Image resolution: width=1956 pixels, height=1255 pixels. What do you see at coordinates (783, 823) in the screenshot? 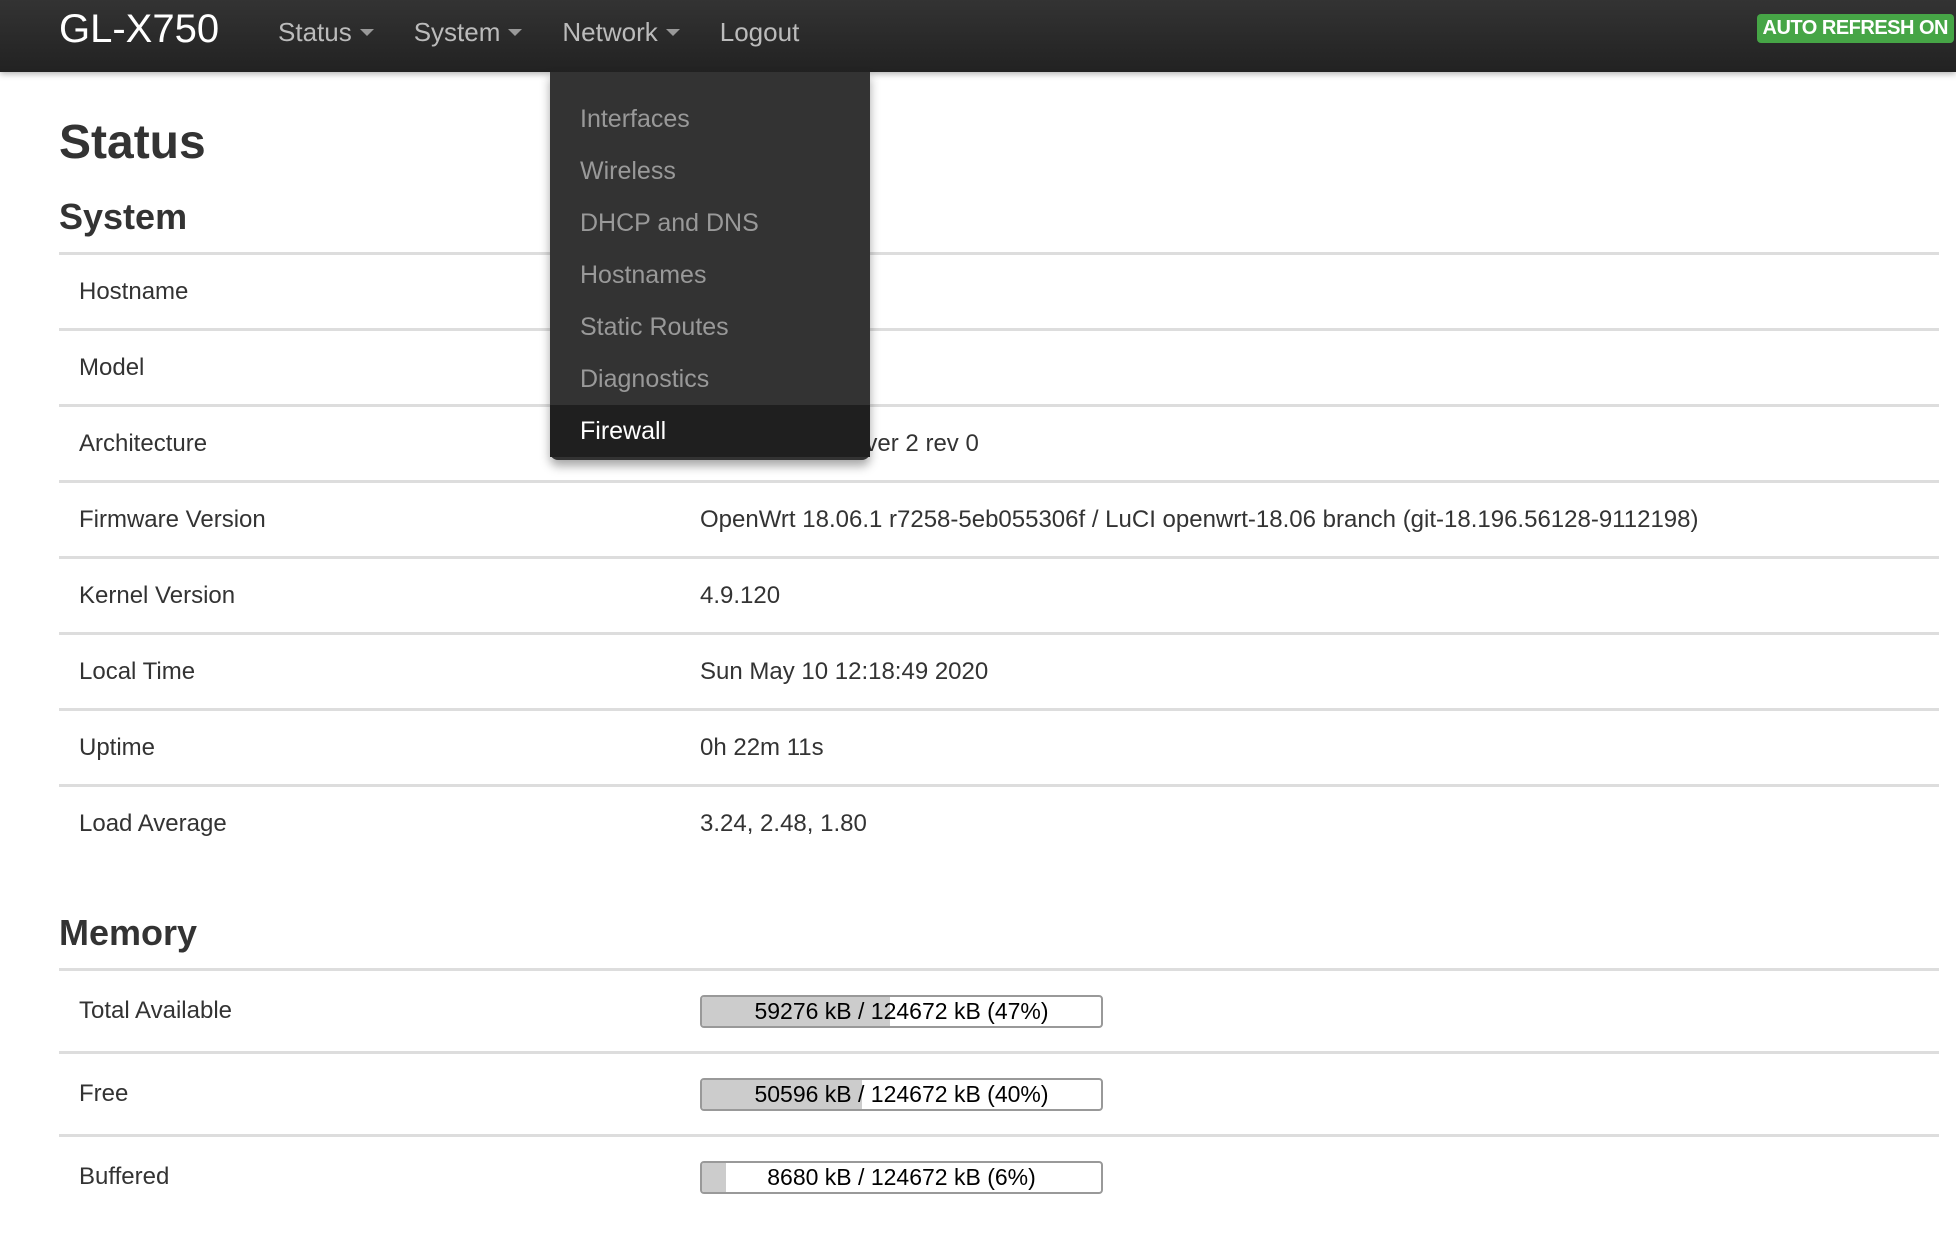
I see `row-value: 3.24, 2.48, 1.80` at bounding box center [783, 823].